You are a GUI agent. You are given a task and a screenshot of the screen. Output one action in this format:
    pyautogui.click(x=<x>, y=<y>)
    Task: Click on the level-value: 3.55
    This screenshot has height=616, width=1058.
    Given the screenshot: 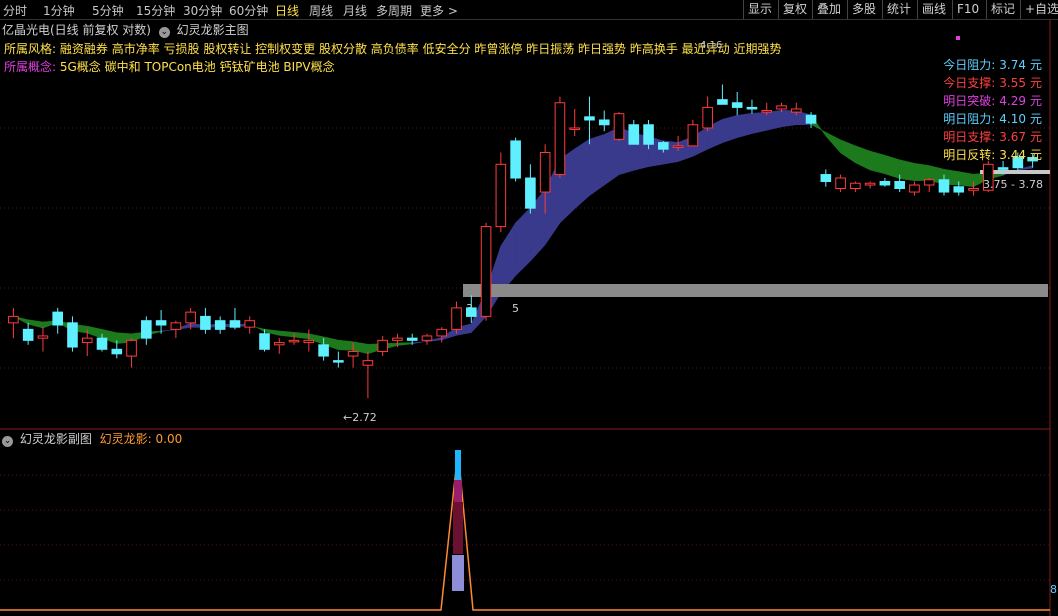 What is the action you would take?
    pyautogui.click(x=1012, y=83)
    